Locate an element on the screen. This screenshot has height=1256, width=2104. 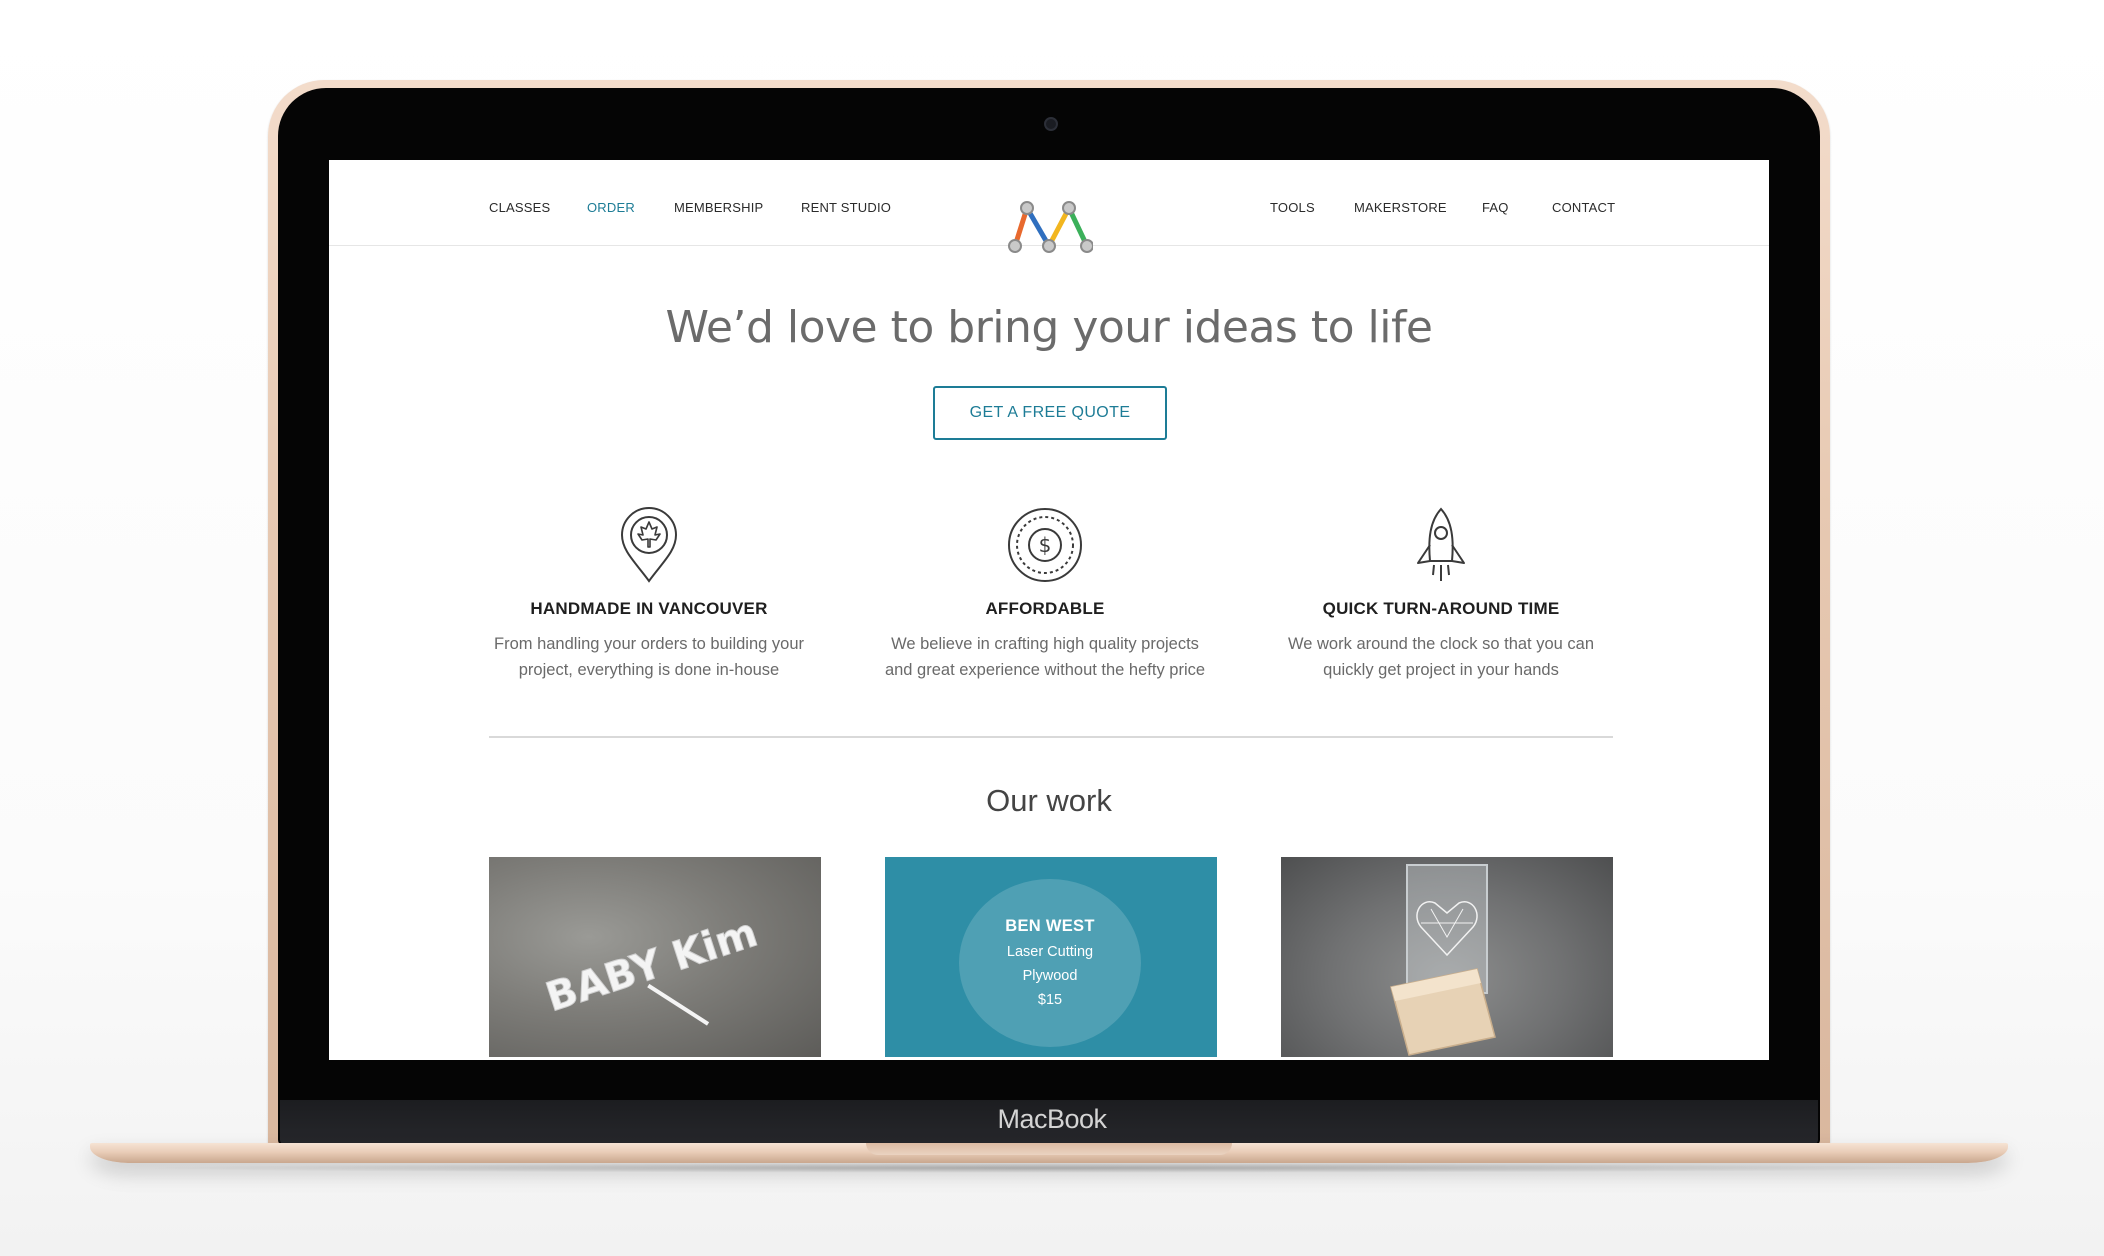
laptop-shadow is located at coordinates (1050, 1168).